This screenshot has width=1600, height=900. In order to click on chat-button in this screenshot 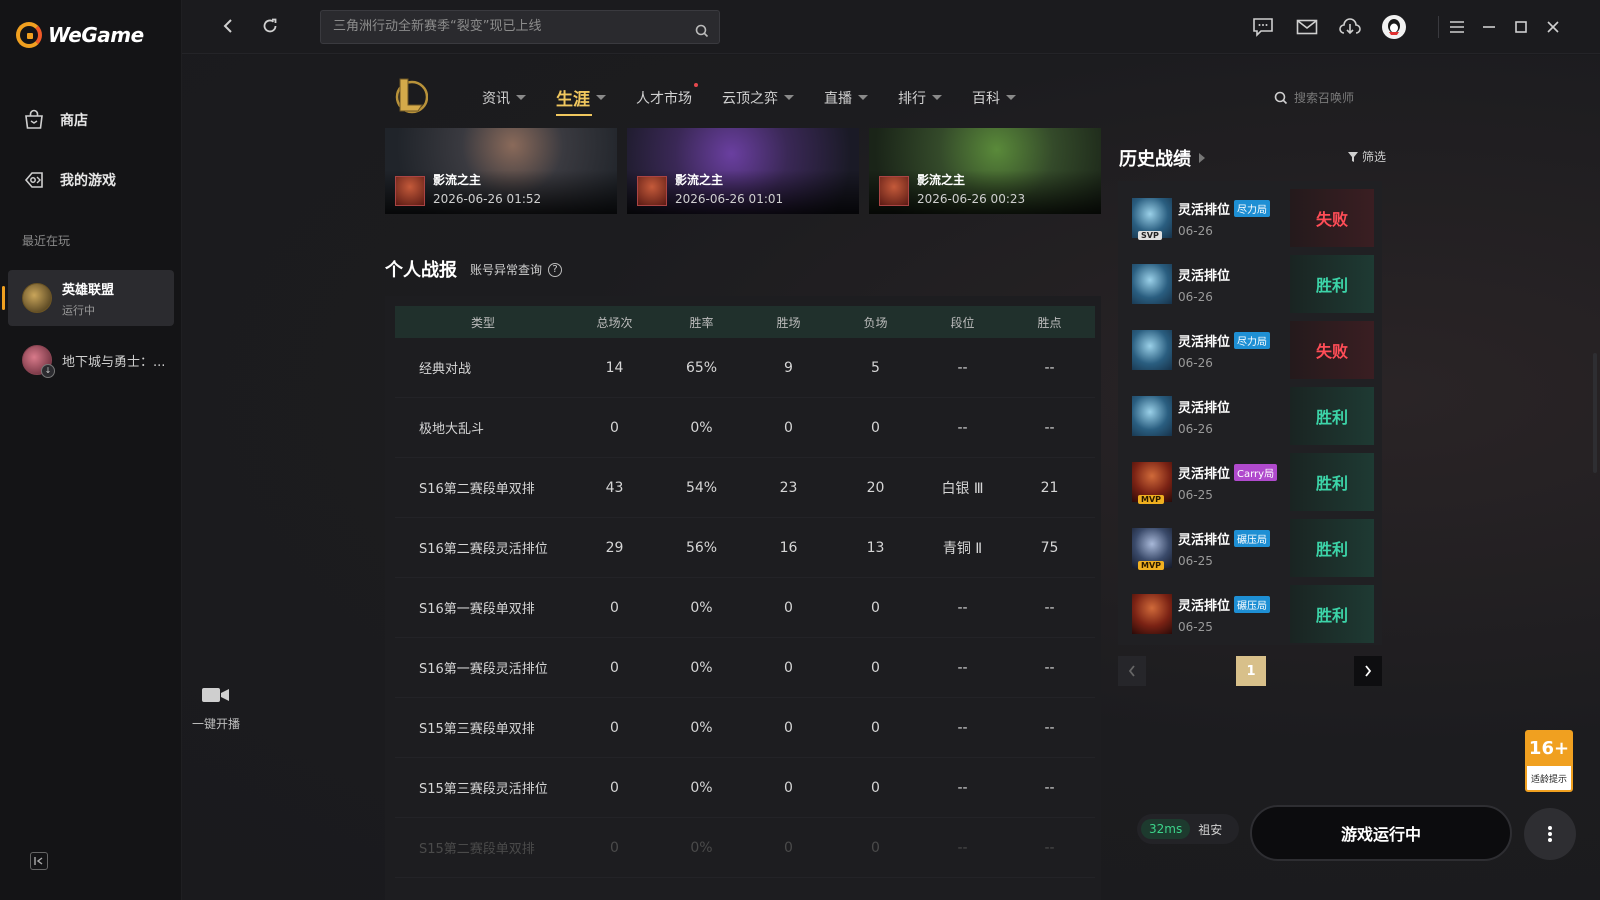, I will do `click(1263, 27)`.